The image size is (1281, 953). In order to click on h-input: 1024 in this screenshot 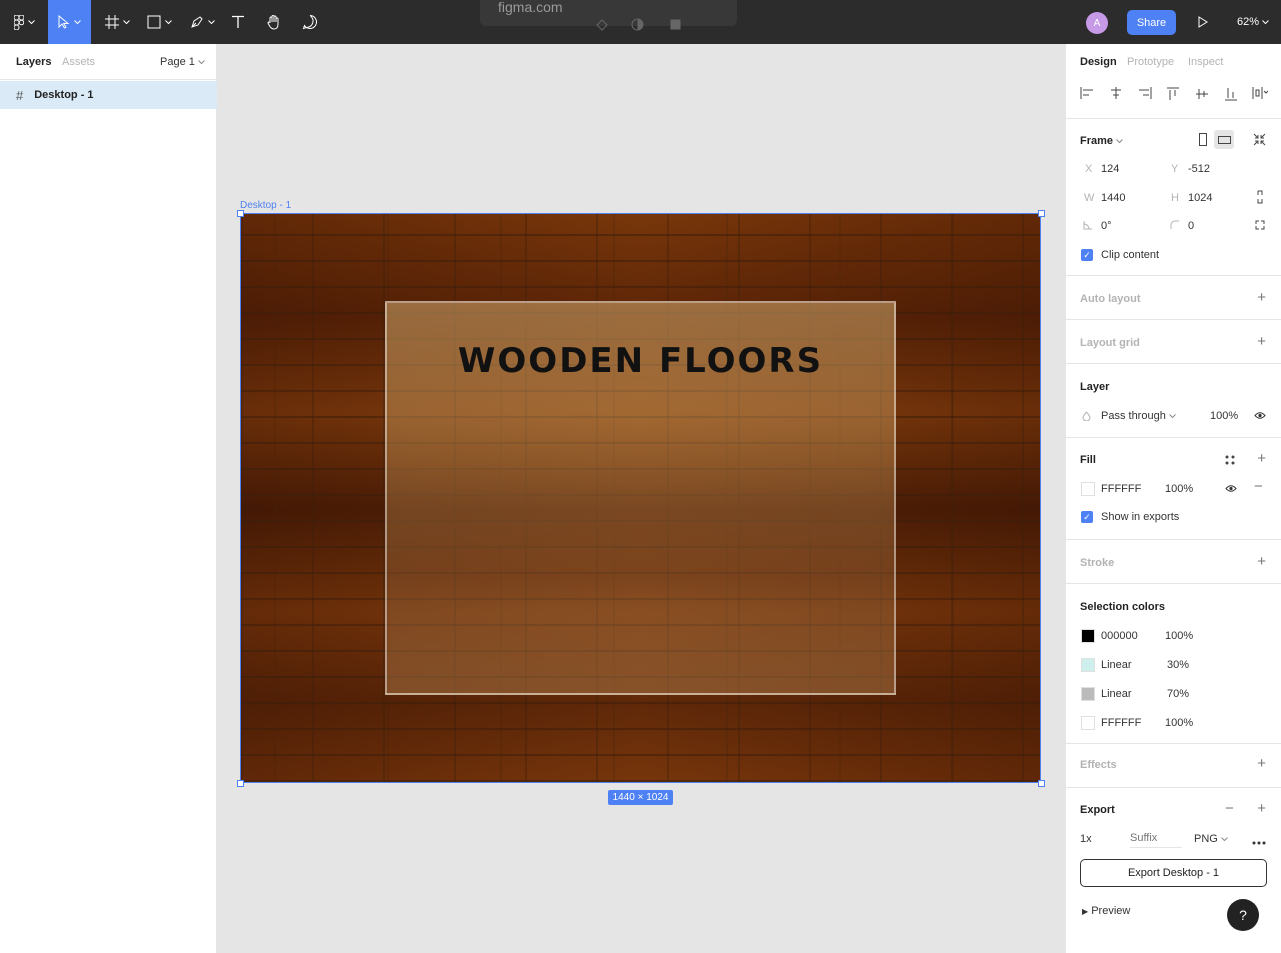, I will do `click(1200, 198)`.